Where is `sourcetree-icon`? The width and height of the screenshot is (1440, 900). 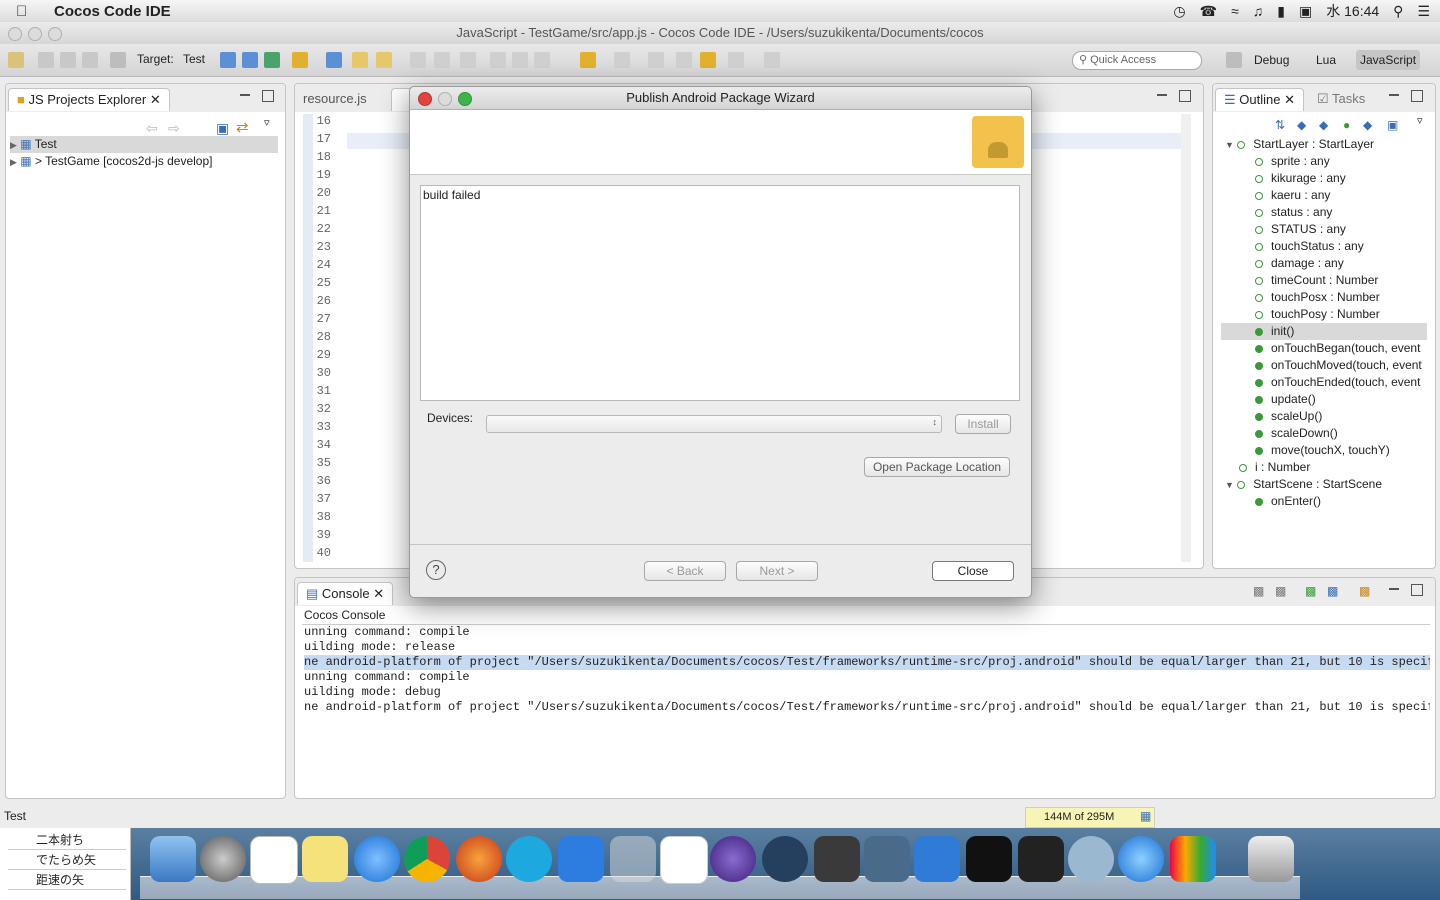
sourcetree-icon is located at coordinates (785, 859).